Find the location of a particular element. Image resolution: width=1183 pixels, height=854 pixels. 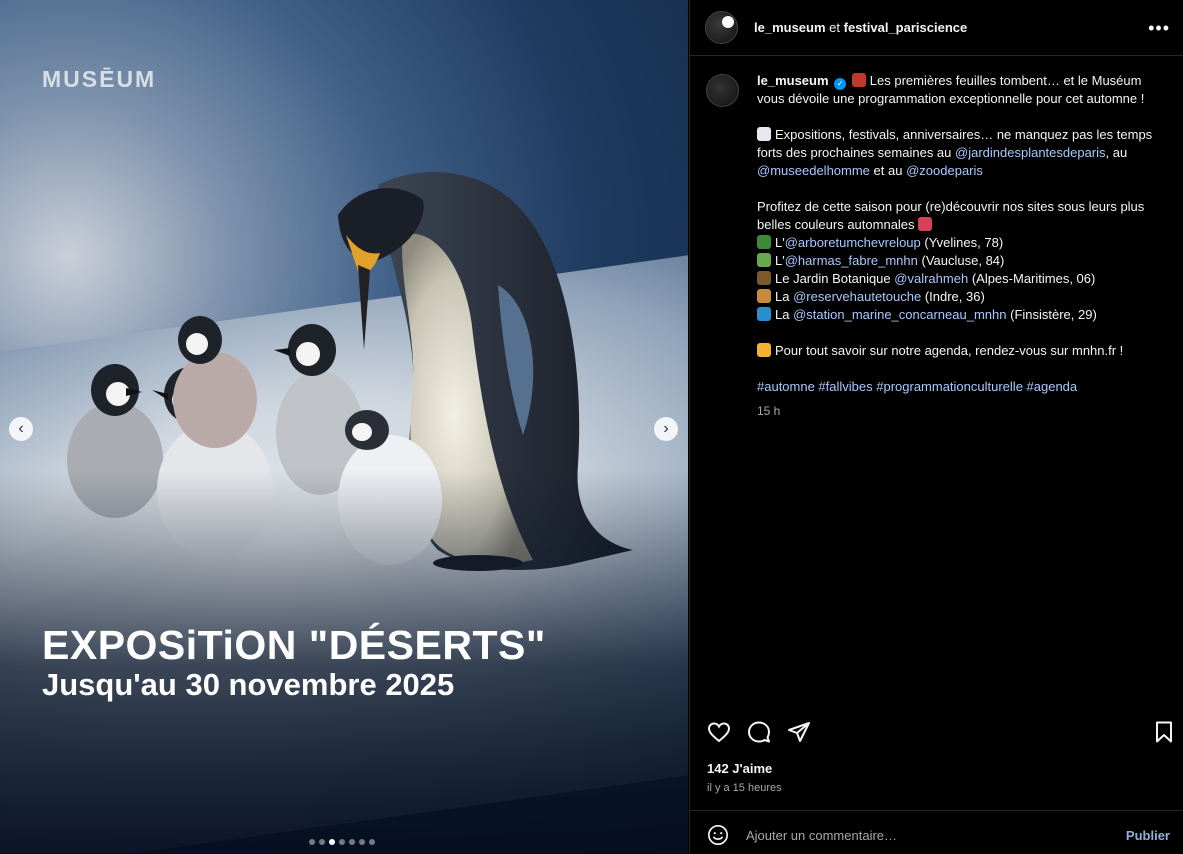

site-prefix: Le Jardin Botanique is located at coordinates (833, 278).